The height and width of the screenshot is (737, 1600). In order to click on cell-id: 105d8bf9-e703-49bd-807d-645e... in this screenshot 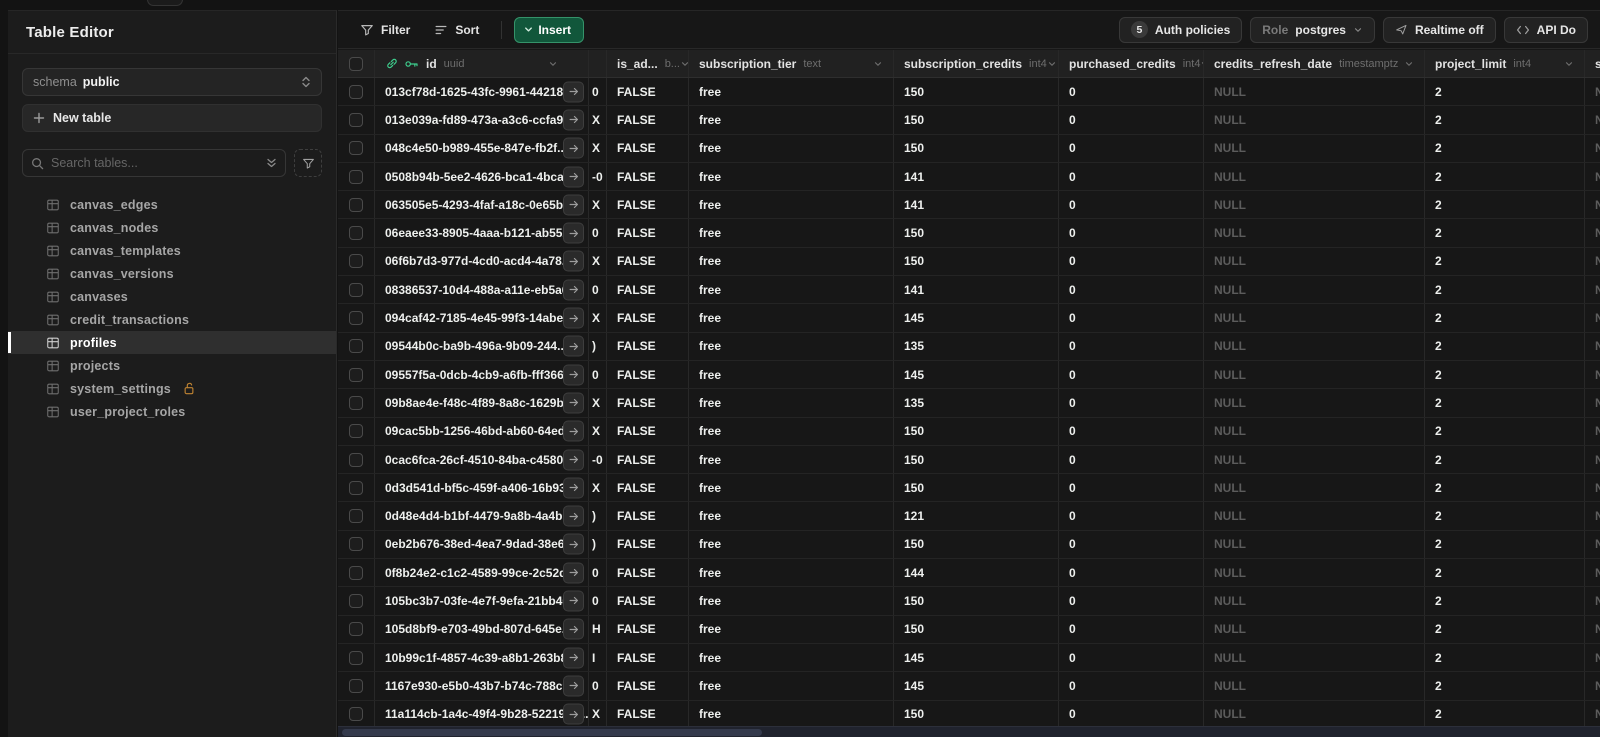, I will do `click(482, 629)`.